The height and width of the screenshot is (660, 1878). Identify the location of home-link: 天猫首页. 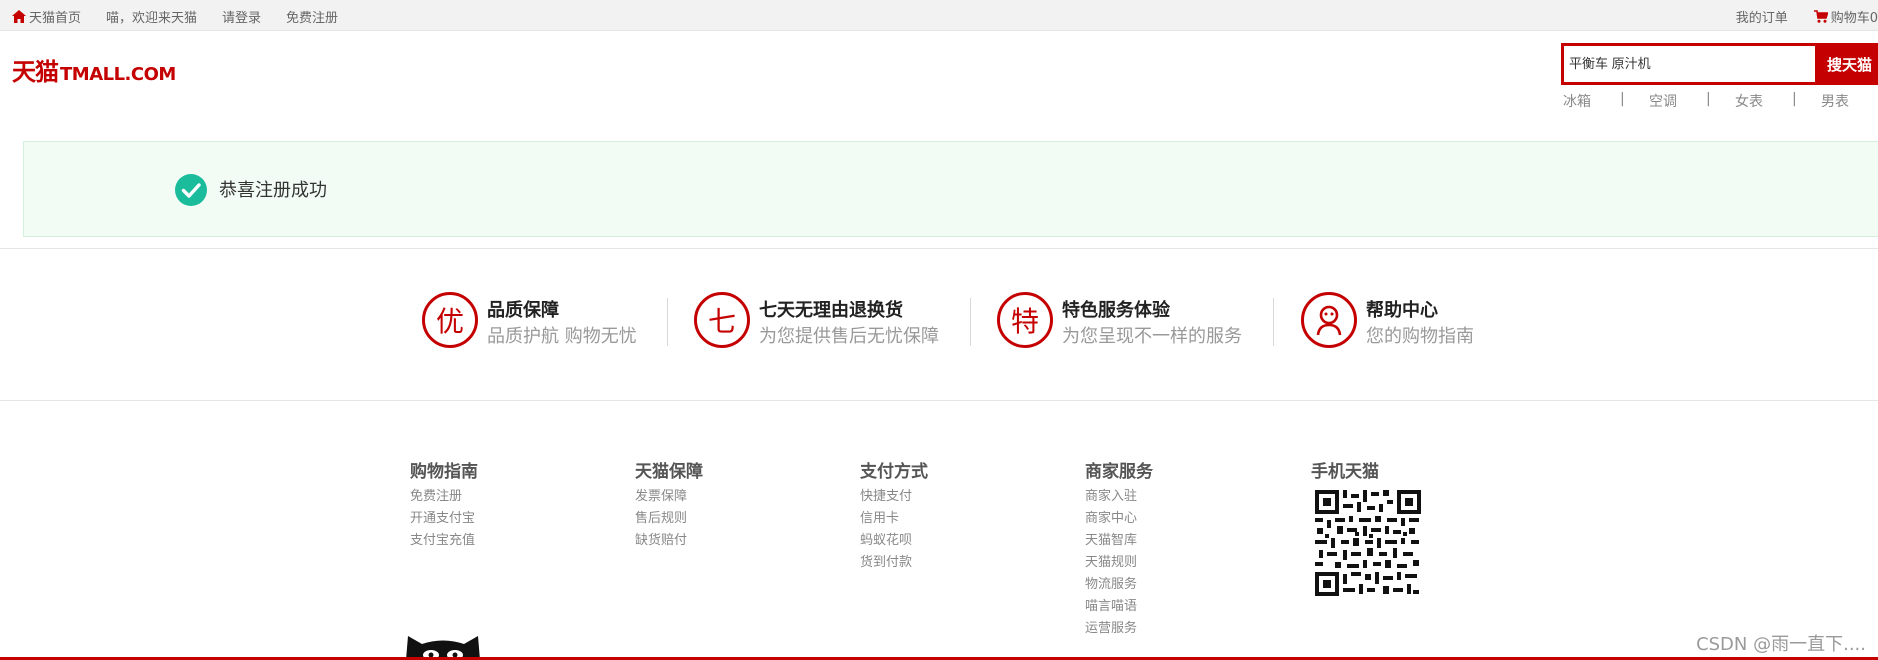
(46, 16).